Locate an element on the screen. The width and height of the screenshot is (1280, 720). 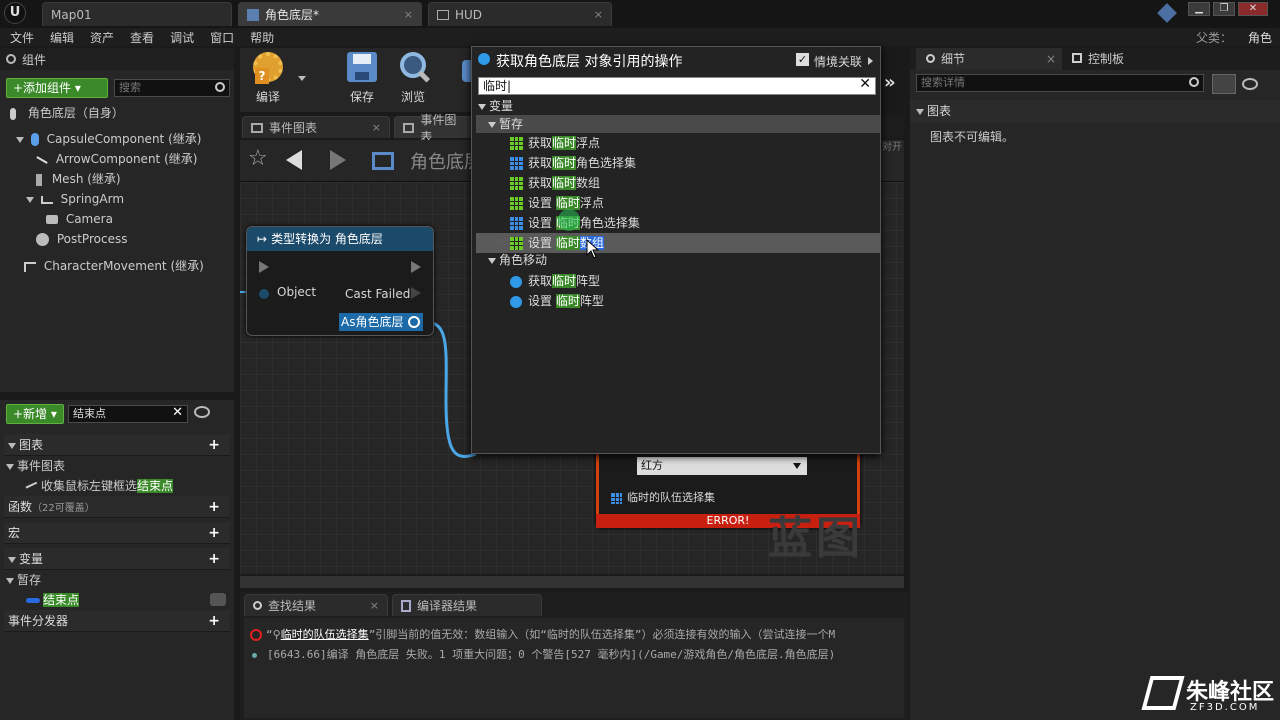
action-item: 获取临时阵型 is located at coordinates (678, 281).